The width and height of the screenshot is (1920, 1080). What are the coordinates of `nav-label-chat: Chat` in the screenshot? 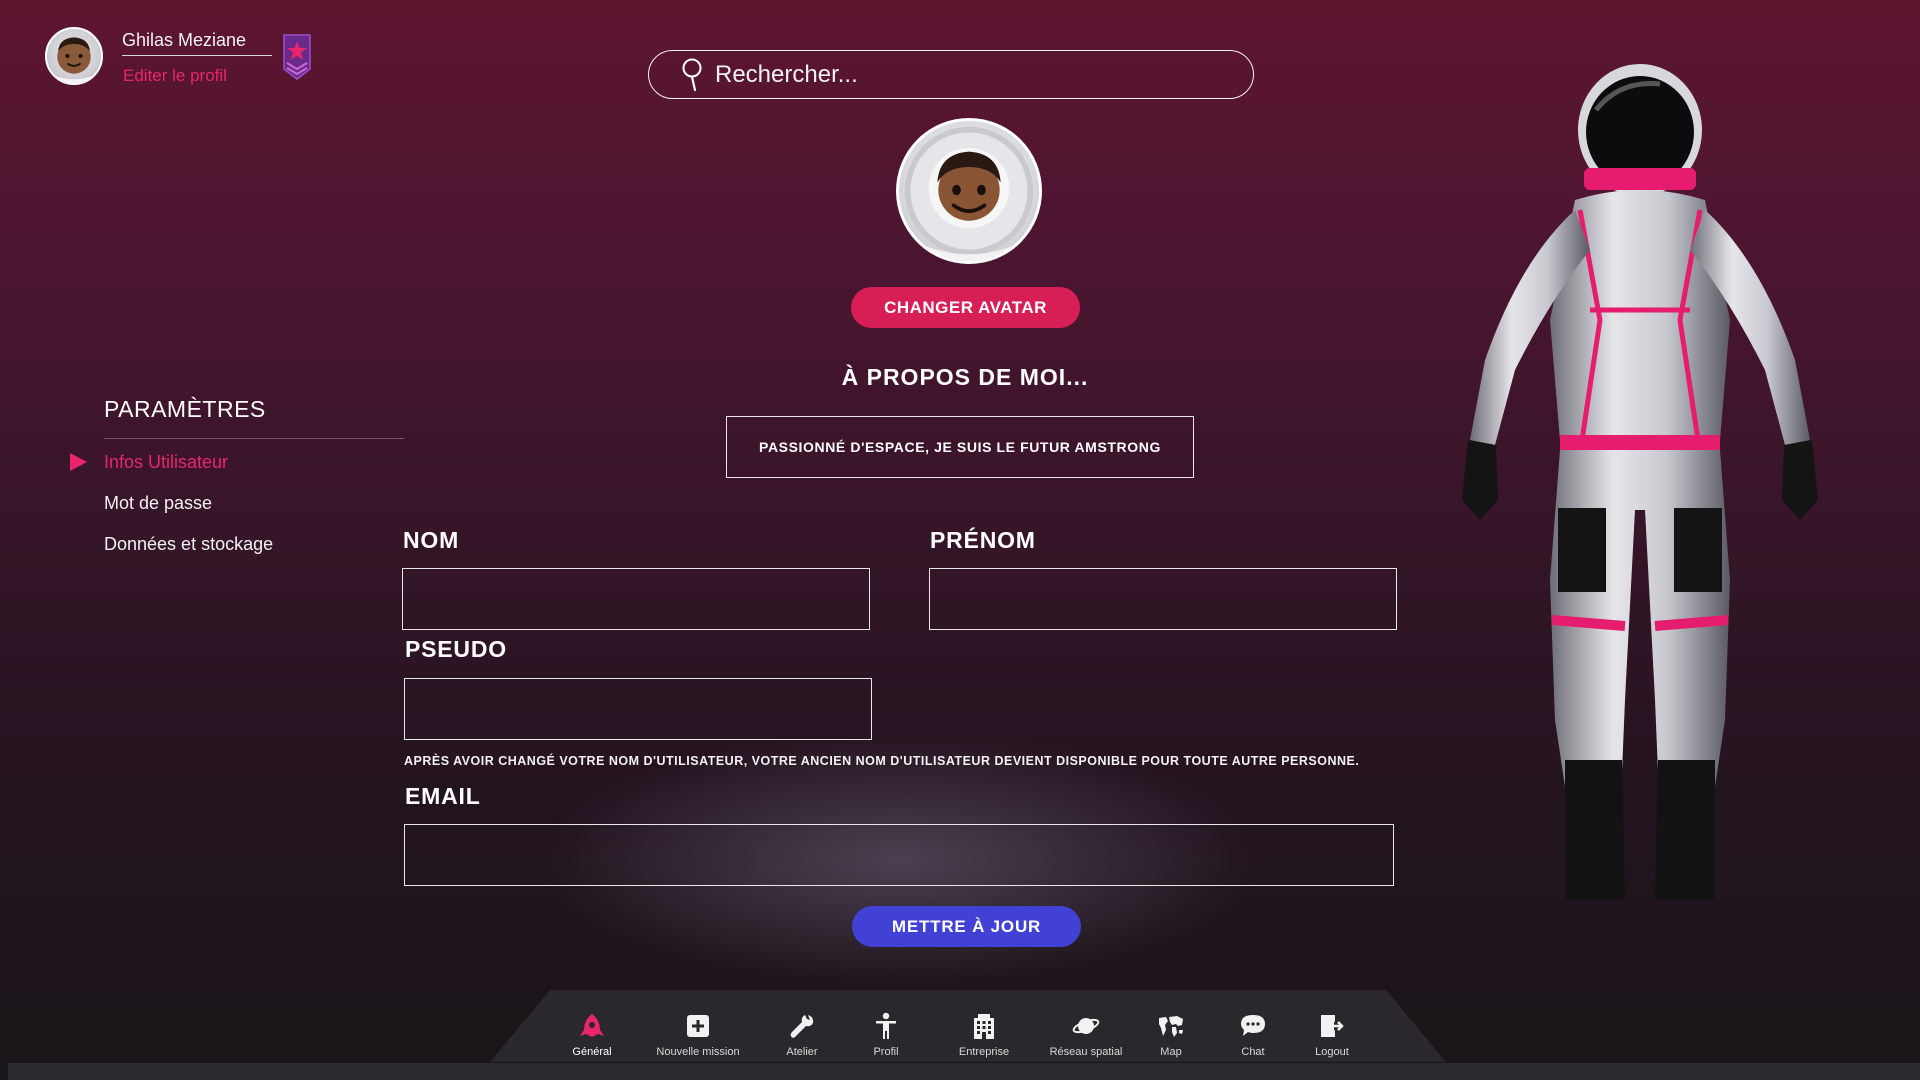 It's located at (1253, 1052).